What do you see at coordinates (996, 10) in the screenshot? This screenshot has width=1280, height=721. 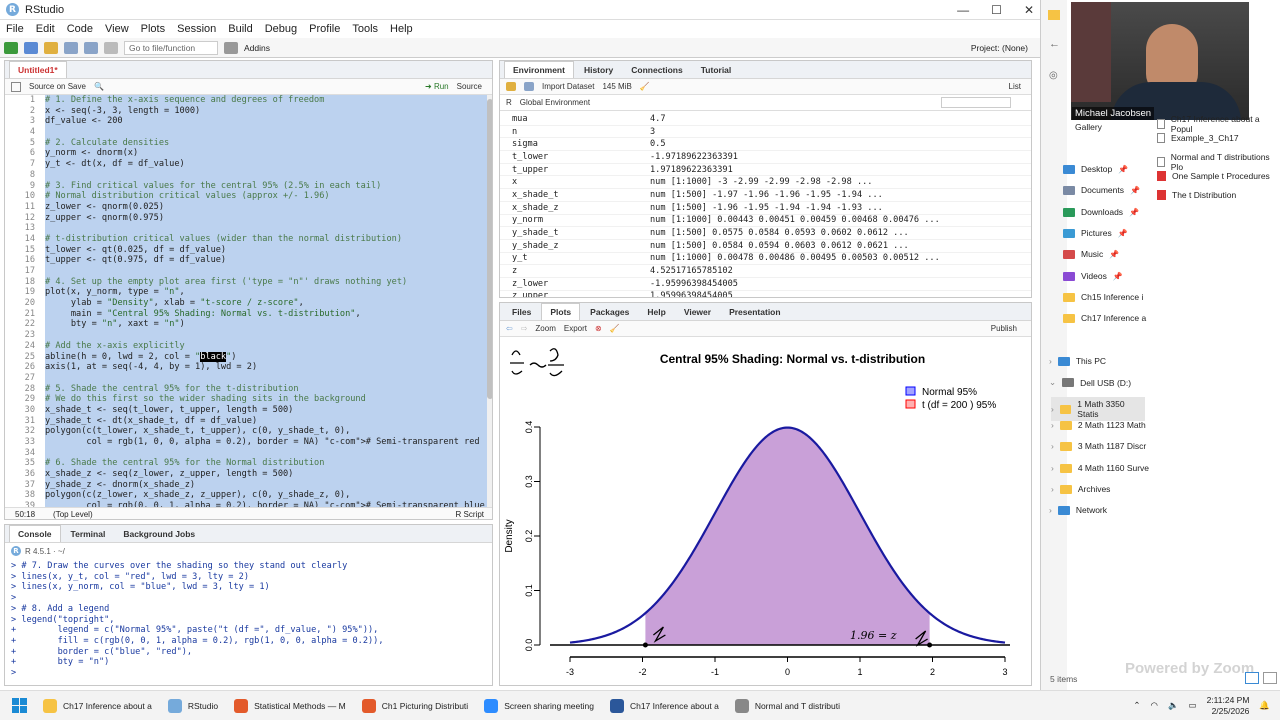 I see `maximize-button: ☐` at bounding box center [996, 10].